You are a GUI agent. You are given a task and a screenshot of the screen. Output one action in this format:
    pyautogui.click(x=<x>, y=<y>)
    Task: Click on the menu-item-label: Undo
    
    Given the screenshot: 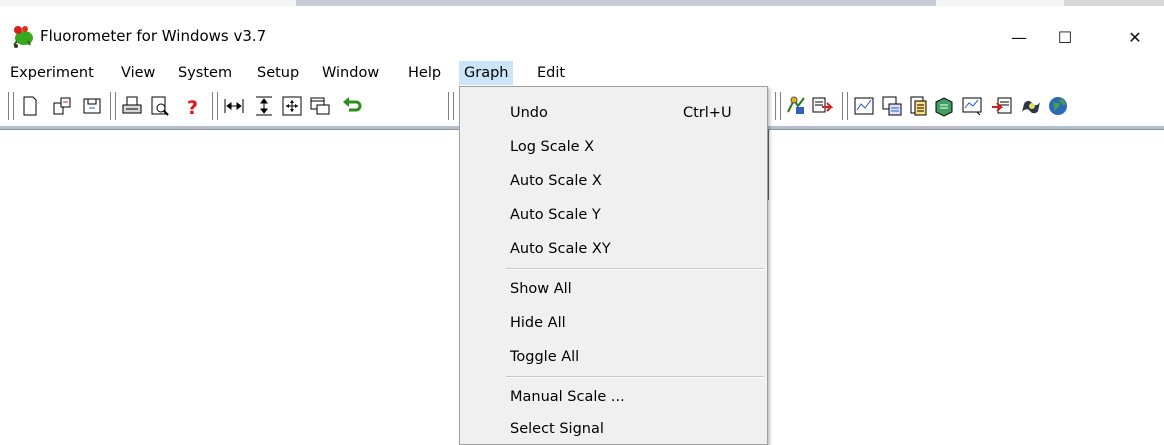 What is the action you would take?
    pyautogui.click(x=529, y=113)
    